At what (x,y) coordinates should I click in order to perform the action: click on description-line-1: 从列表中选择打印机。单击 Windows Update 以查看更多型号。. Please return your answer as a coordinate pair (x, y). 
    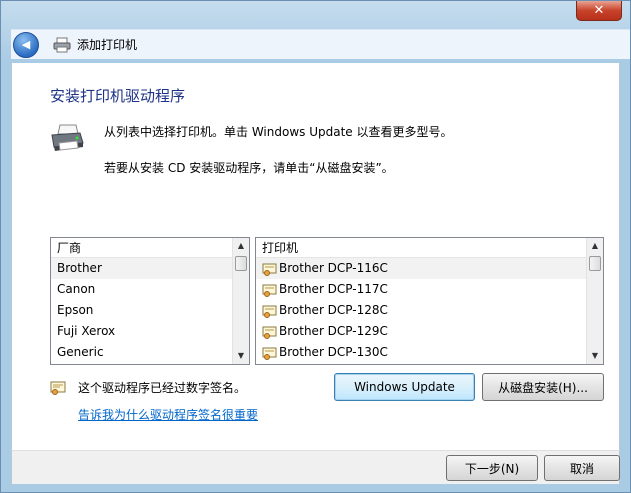
    Looking at the image, I should click on (278, 132).